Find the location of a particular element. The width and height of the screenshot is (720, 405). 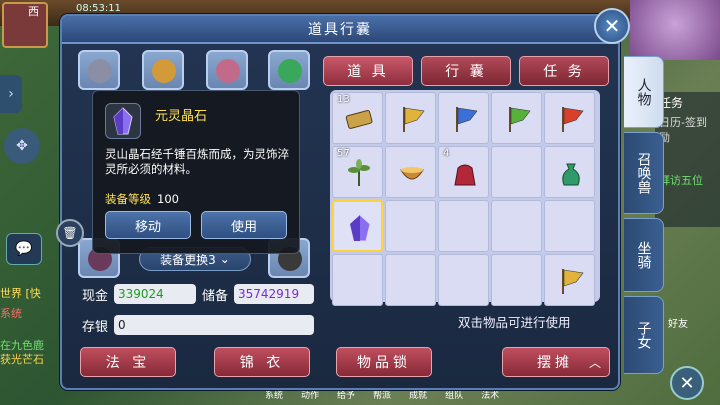

chevron-down-icon: ⌄ is located at coordinates (224, 259).